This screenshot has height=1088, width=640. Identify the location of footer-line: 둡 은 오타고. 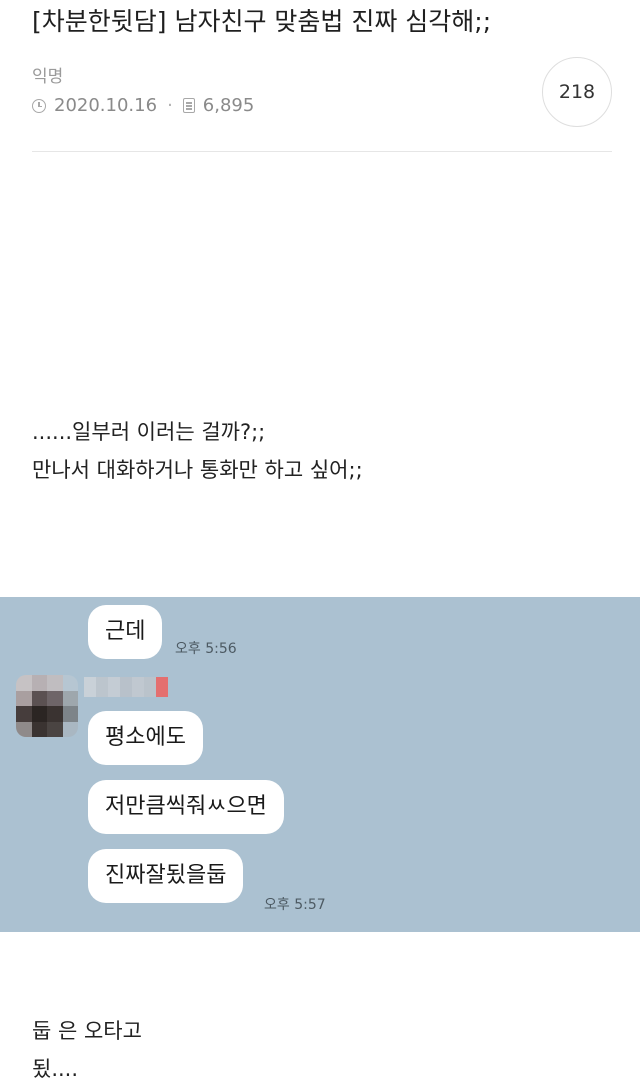
(87, 1031).